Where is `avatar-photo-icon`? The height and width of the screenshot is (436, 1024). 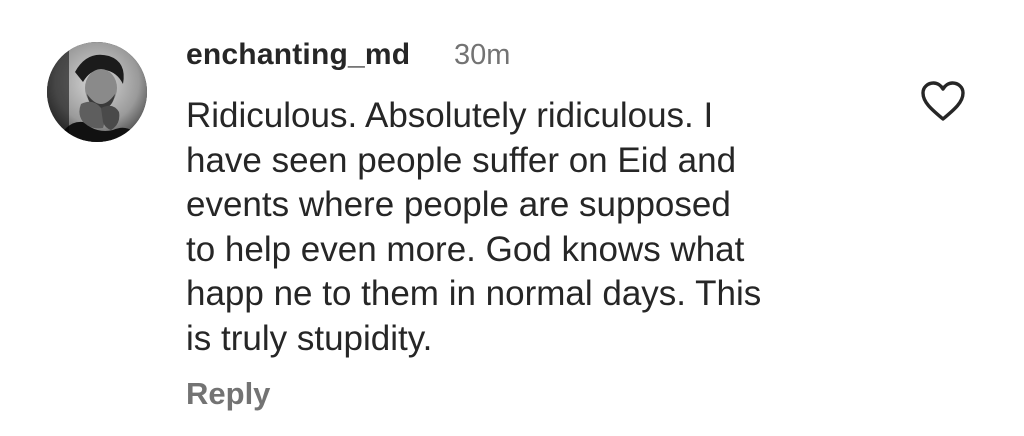
avatar-photo-icon is located at coordinates (97, 92).